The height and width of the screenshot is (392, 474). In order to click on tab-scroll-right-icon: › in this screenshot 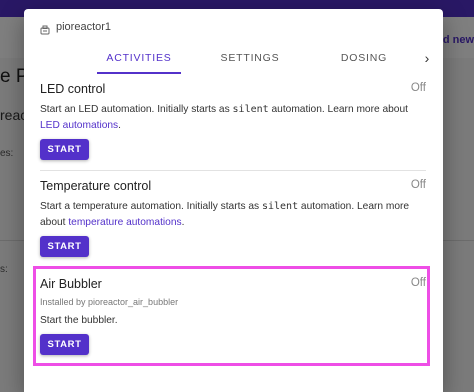, I will do `click(427, 58)`.